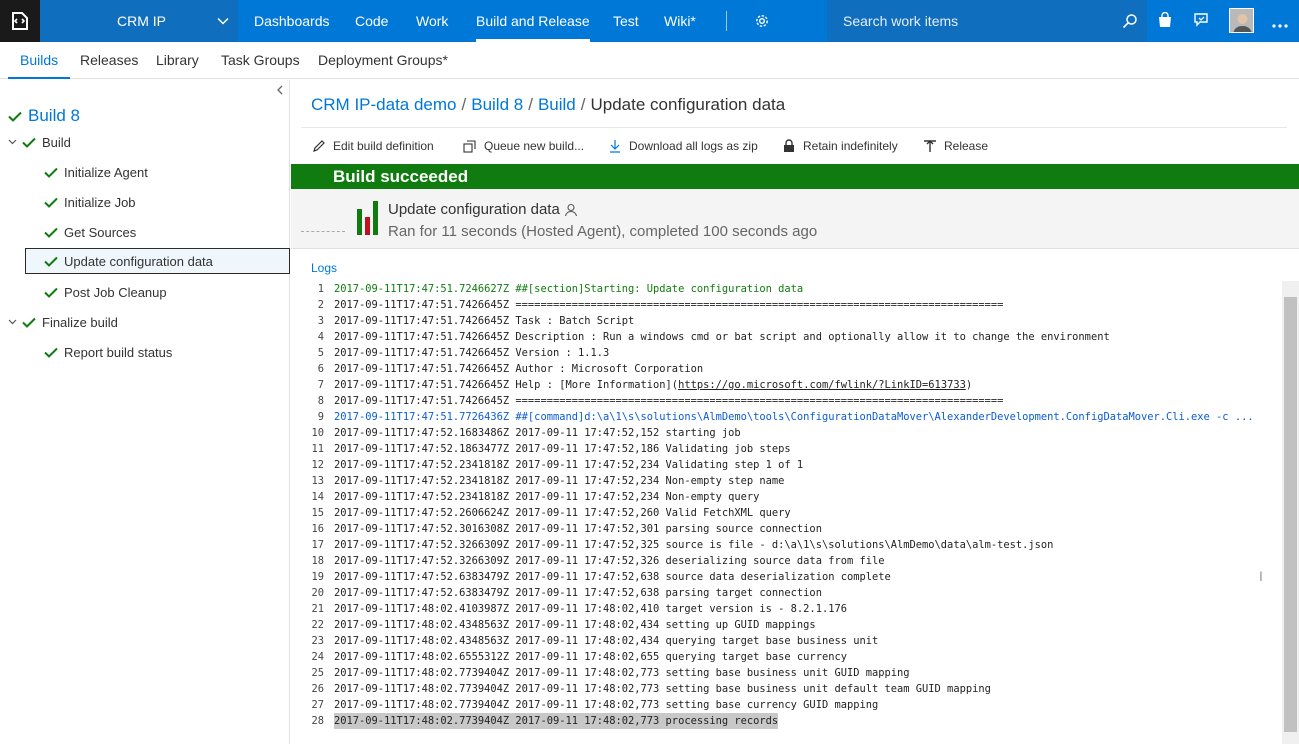  I want to click on breadcrumb-build: Build 8, so click(497, 104).